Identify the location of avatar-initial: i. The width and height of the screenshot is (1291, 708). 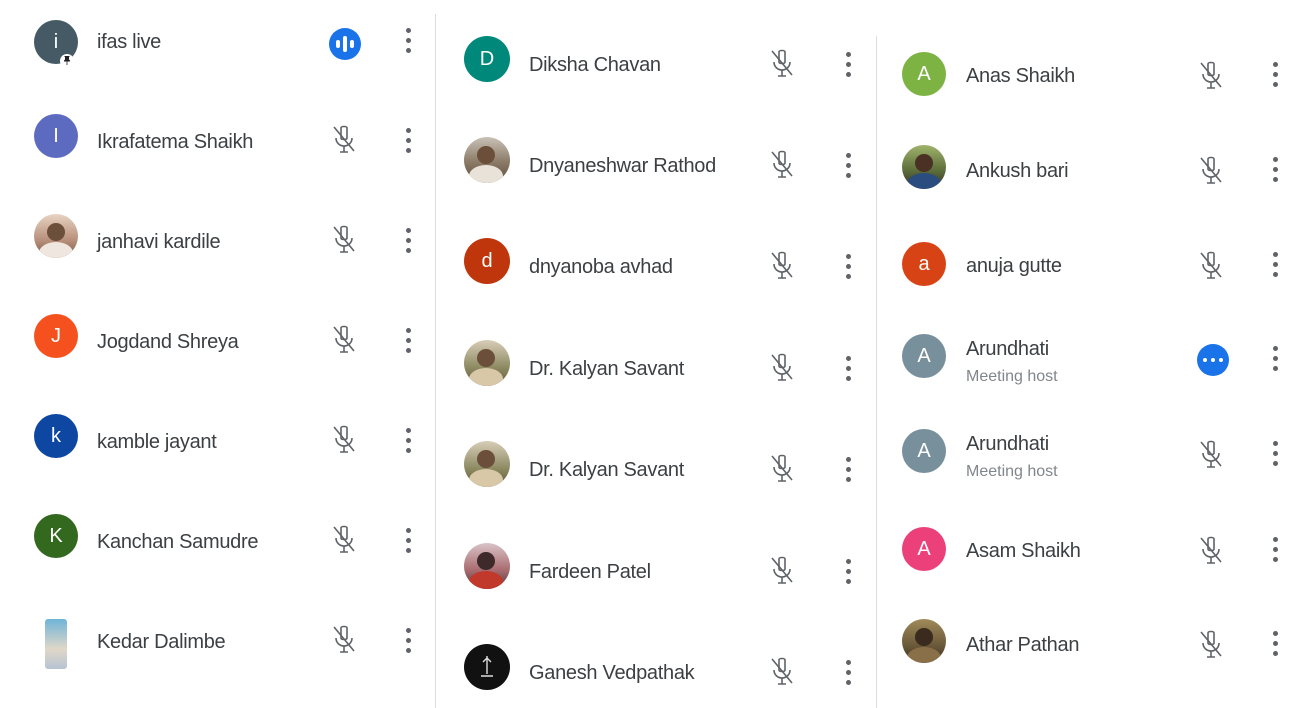
(56, 41).